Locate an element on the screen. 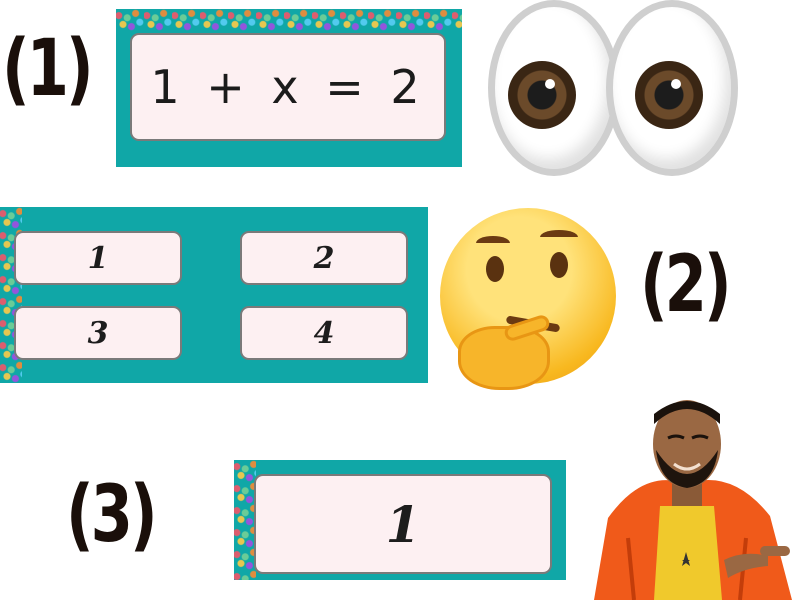 Image resolution: width=800 pixels, height=600 pixels. step-label-2: (2) is located at coordinates (686, 285).